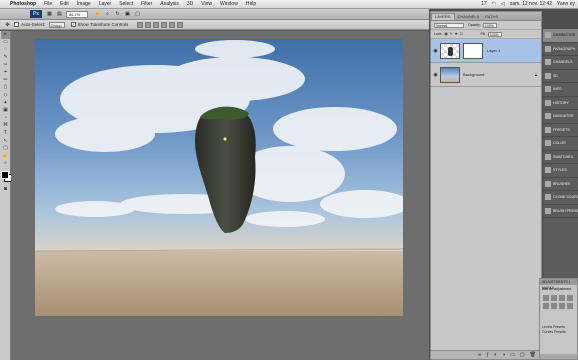  What do you see at coordinates (560, 157) in the screenshot?
I see `dock-swatches: SWATCHES` at bounding box center [560, 157].